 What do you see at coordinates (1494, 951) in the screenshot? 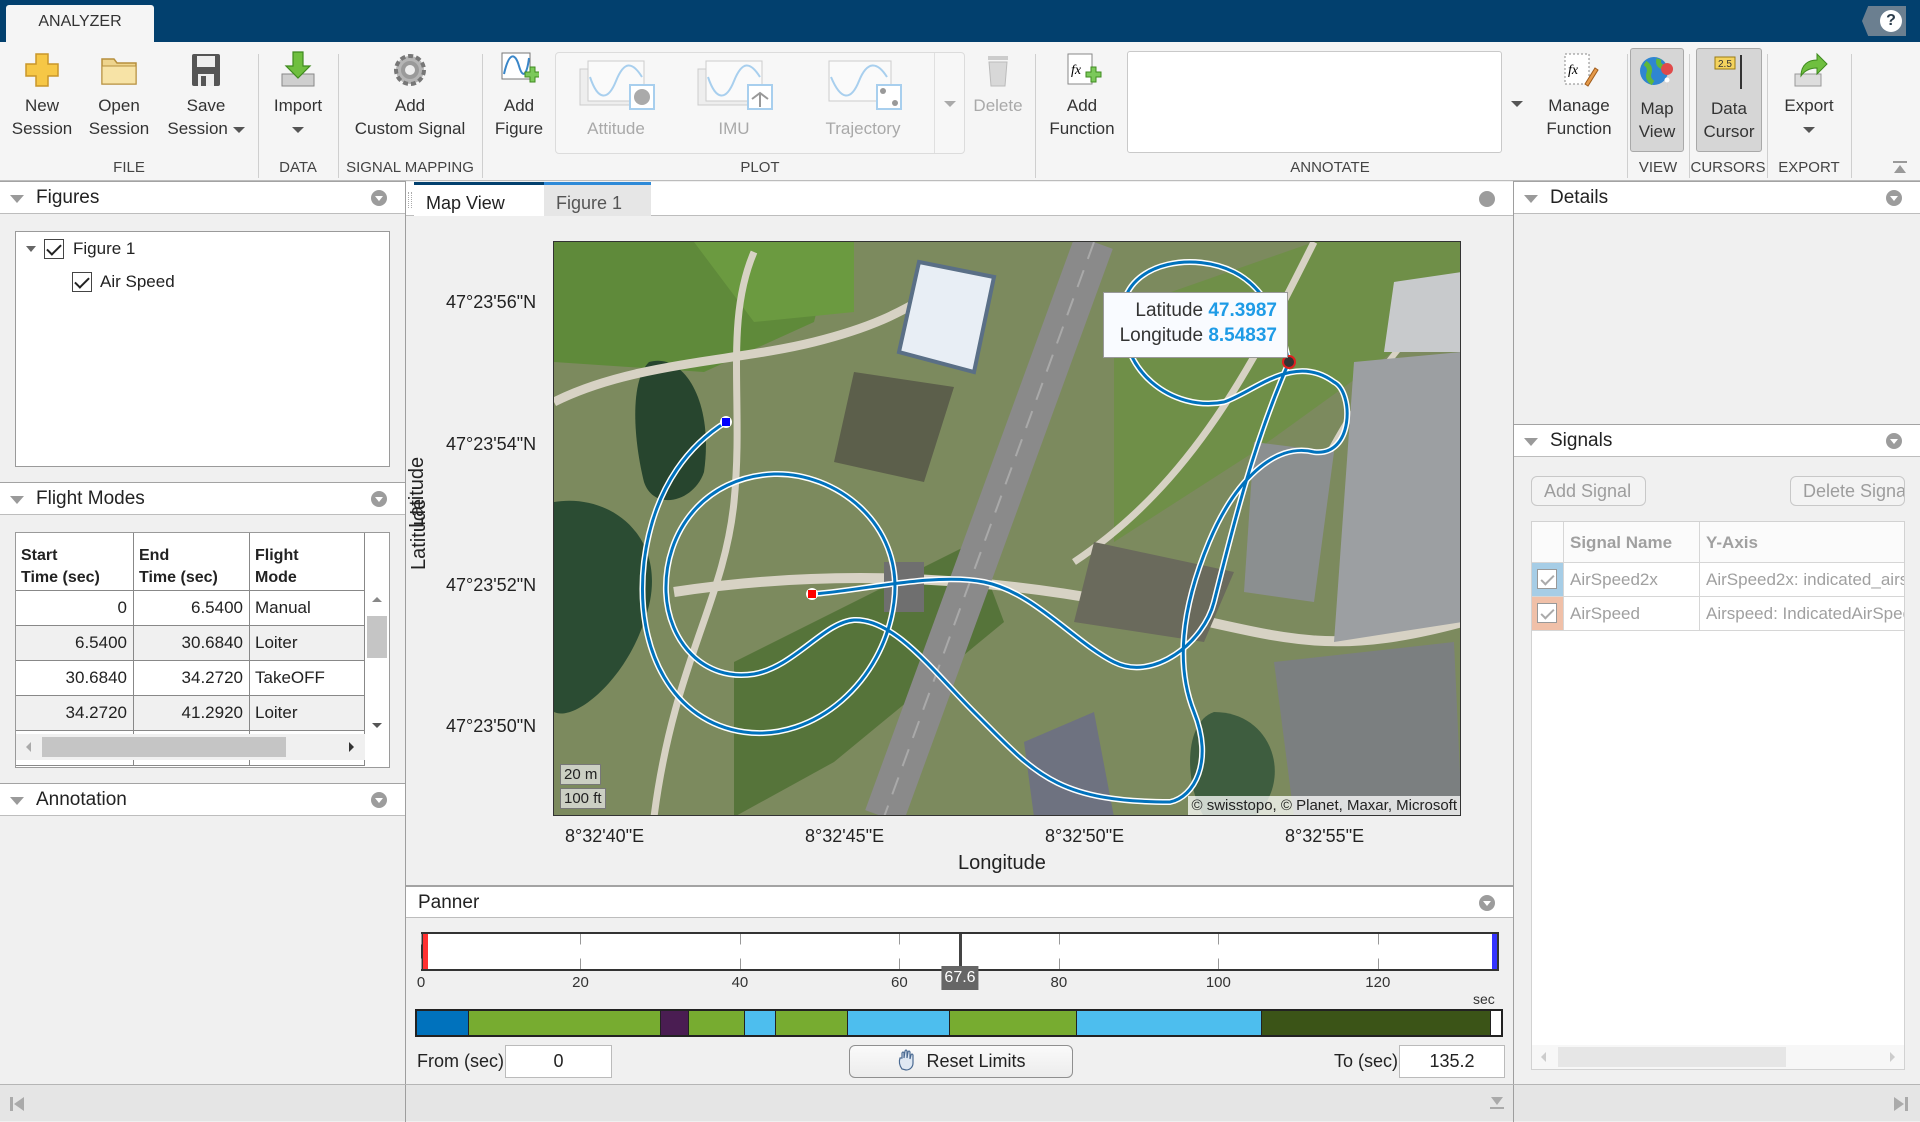
I see `panner-right-limit-handle` at bounding box center [1494, 951].